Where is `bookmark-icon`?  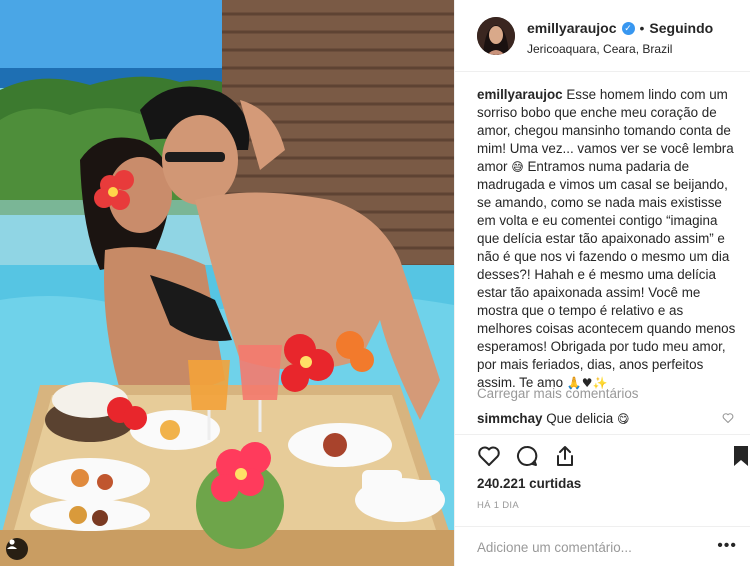
bookmark-icon is located at coordinates (739, 456).